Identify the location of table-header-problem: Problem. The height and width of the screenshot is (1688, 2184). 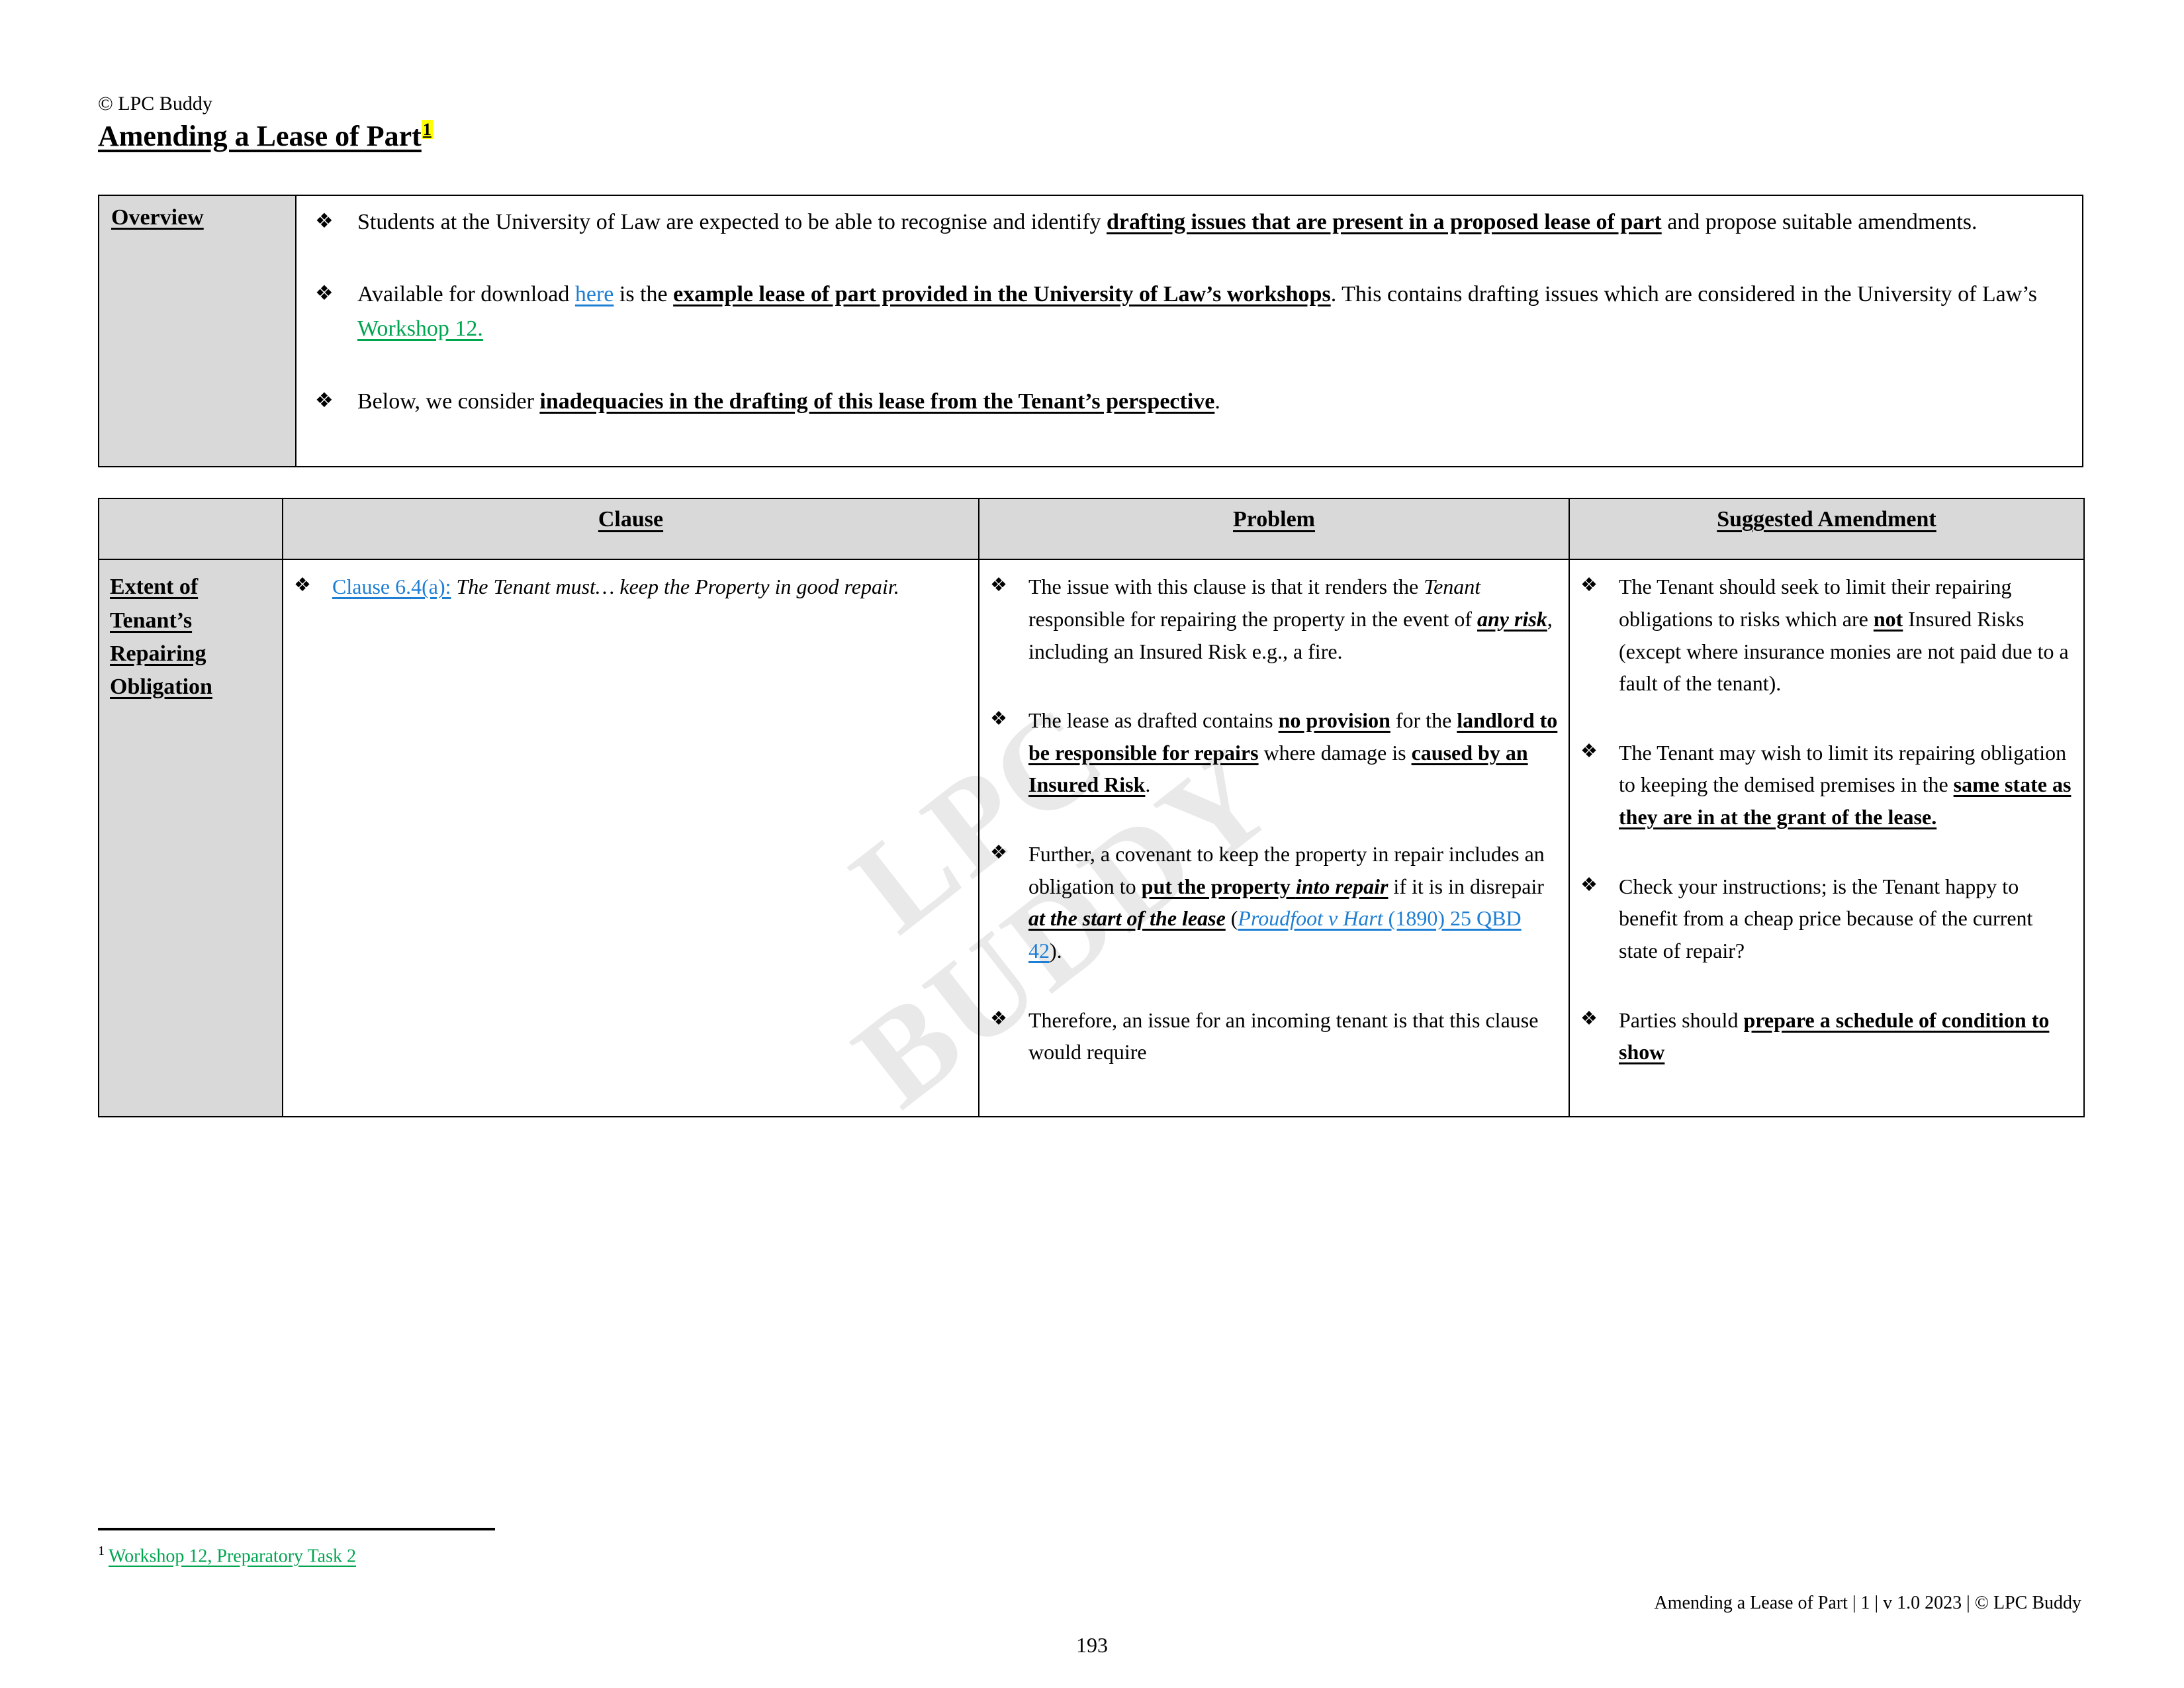
(1274, 529).